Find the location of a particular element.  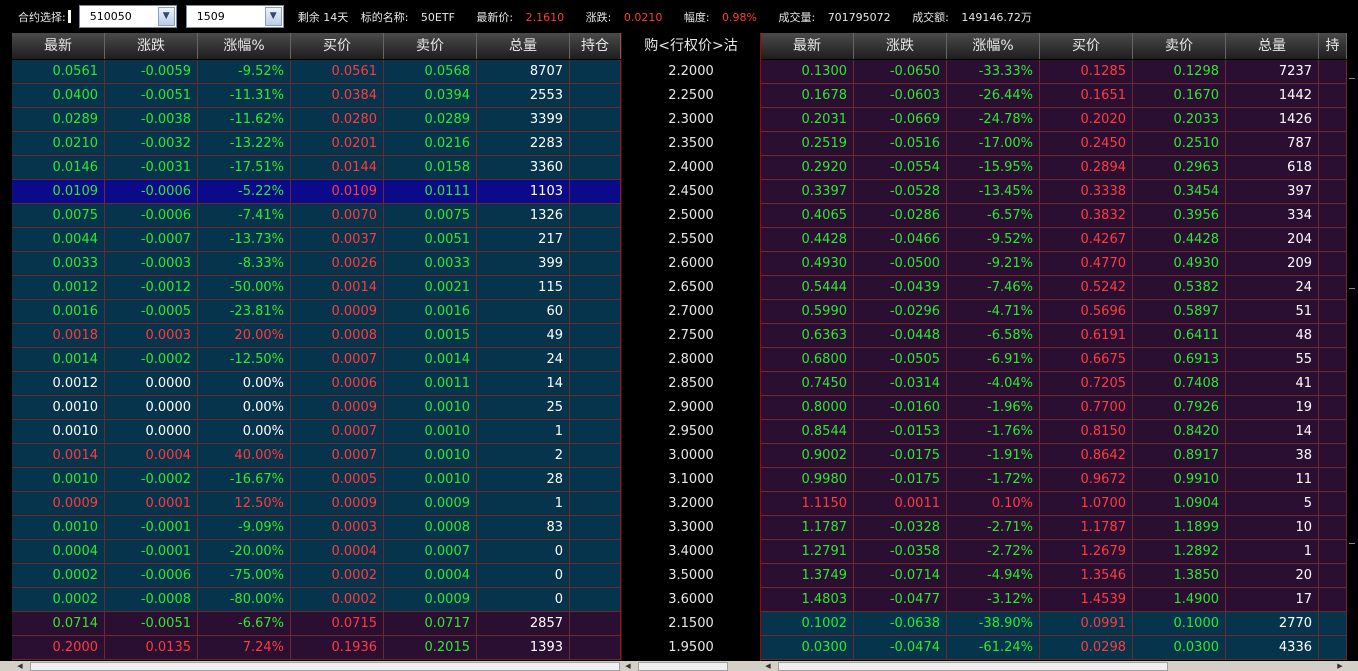

call-table-row: 0.0016 -0.0005 -23.81% 0.0009 0.0016 60 is located at coordinates (316, 312).